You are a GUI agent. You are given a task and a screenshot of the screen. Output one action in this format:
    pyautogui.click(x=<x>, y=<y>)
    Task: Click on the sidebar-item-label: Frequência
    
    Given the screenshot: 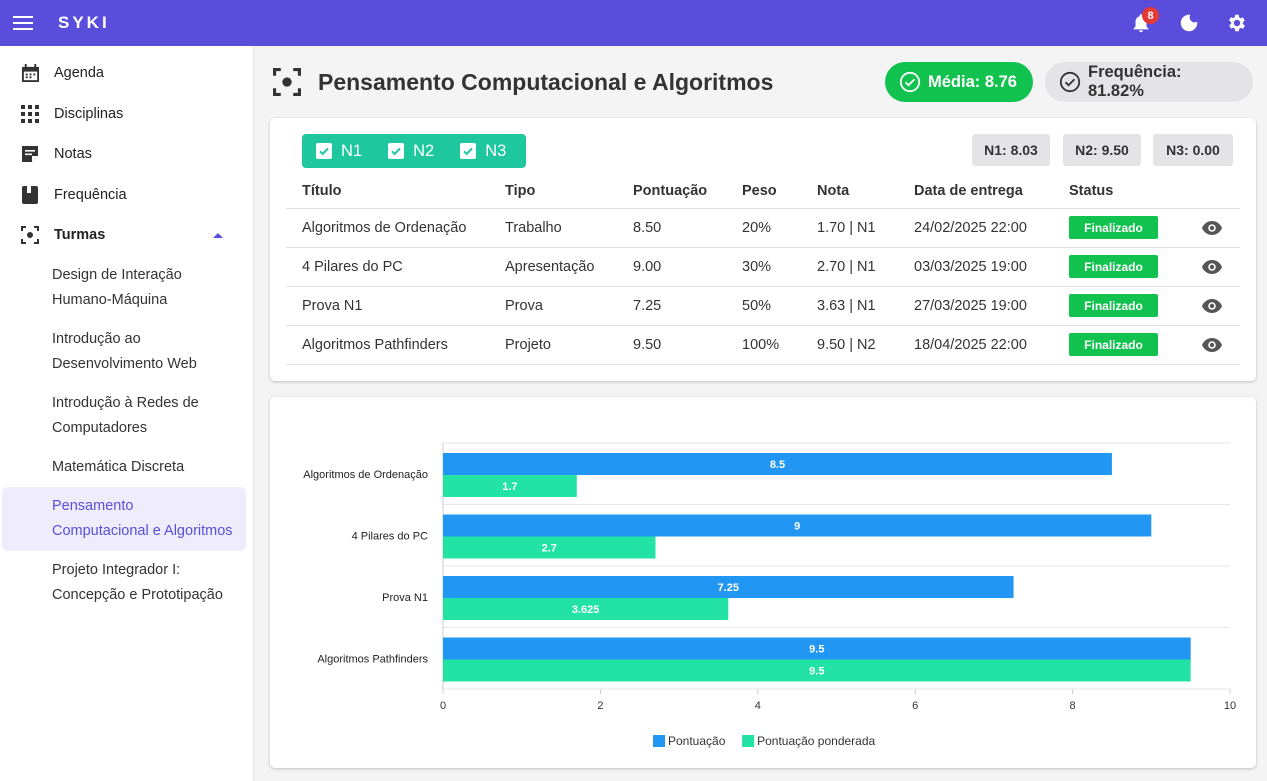 What is the action you would take?
    pyautogui.click(x=90, y=194)
    